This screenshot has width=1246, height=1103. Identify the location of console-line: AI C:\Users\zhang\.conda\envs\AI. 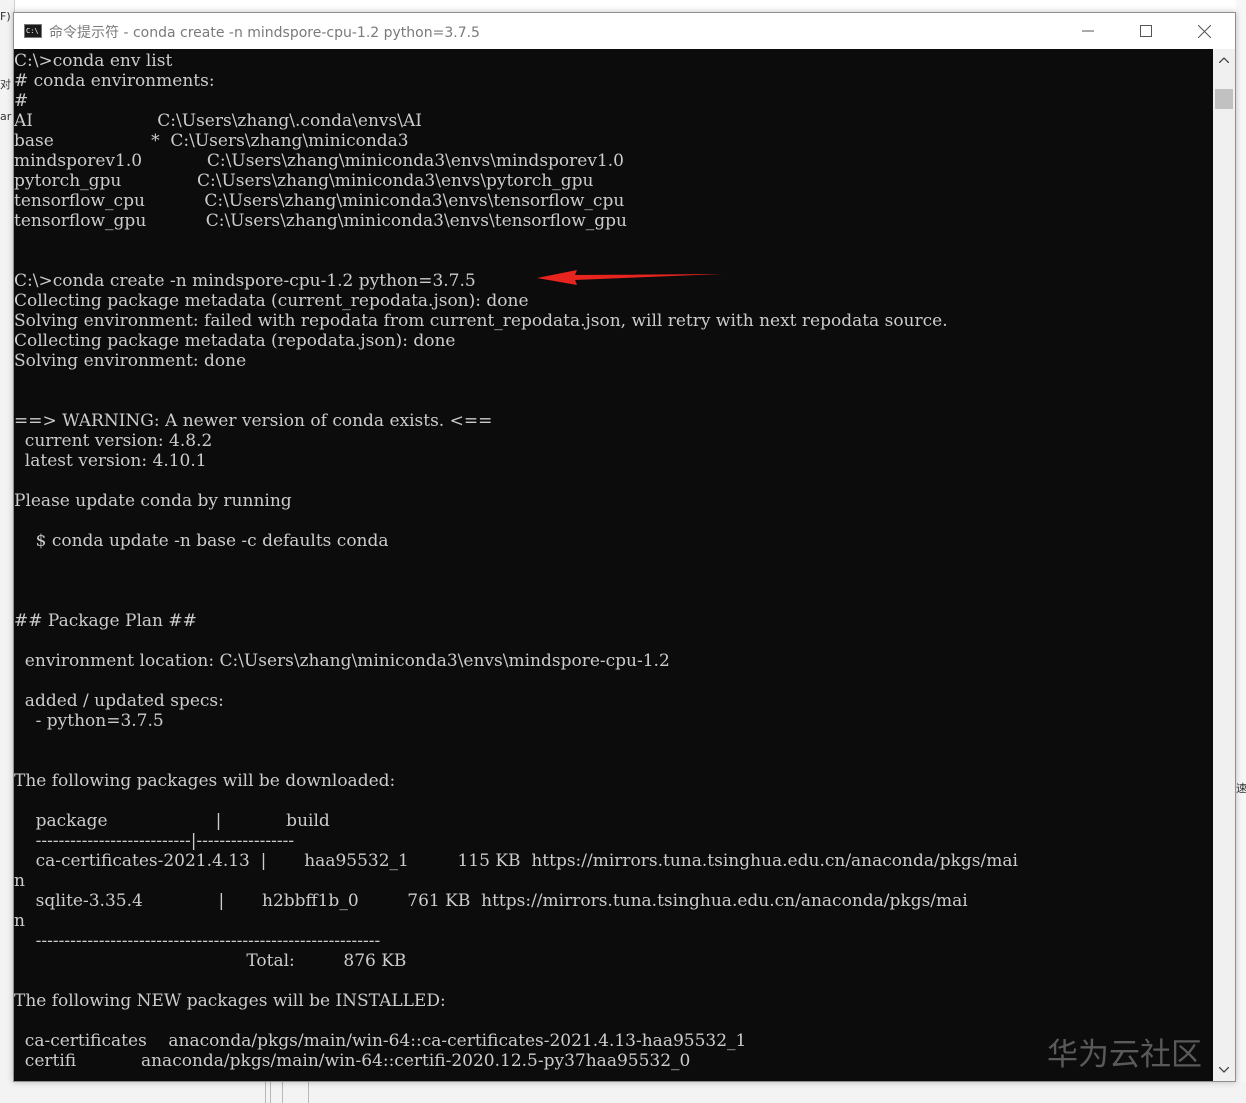
(218, 121).